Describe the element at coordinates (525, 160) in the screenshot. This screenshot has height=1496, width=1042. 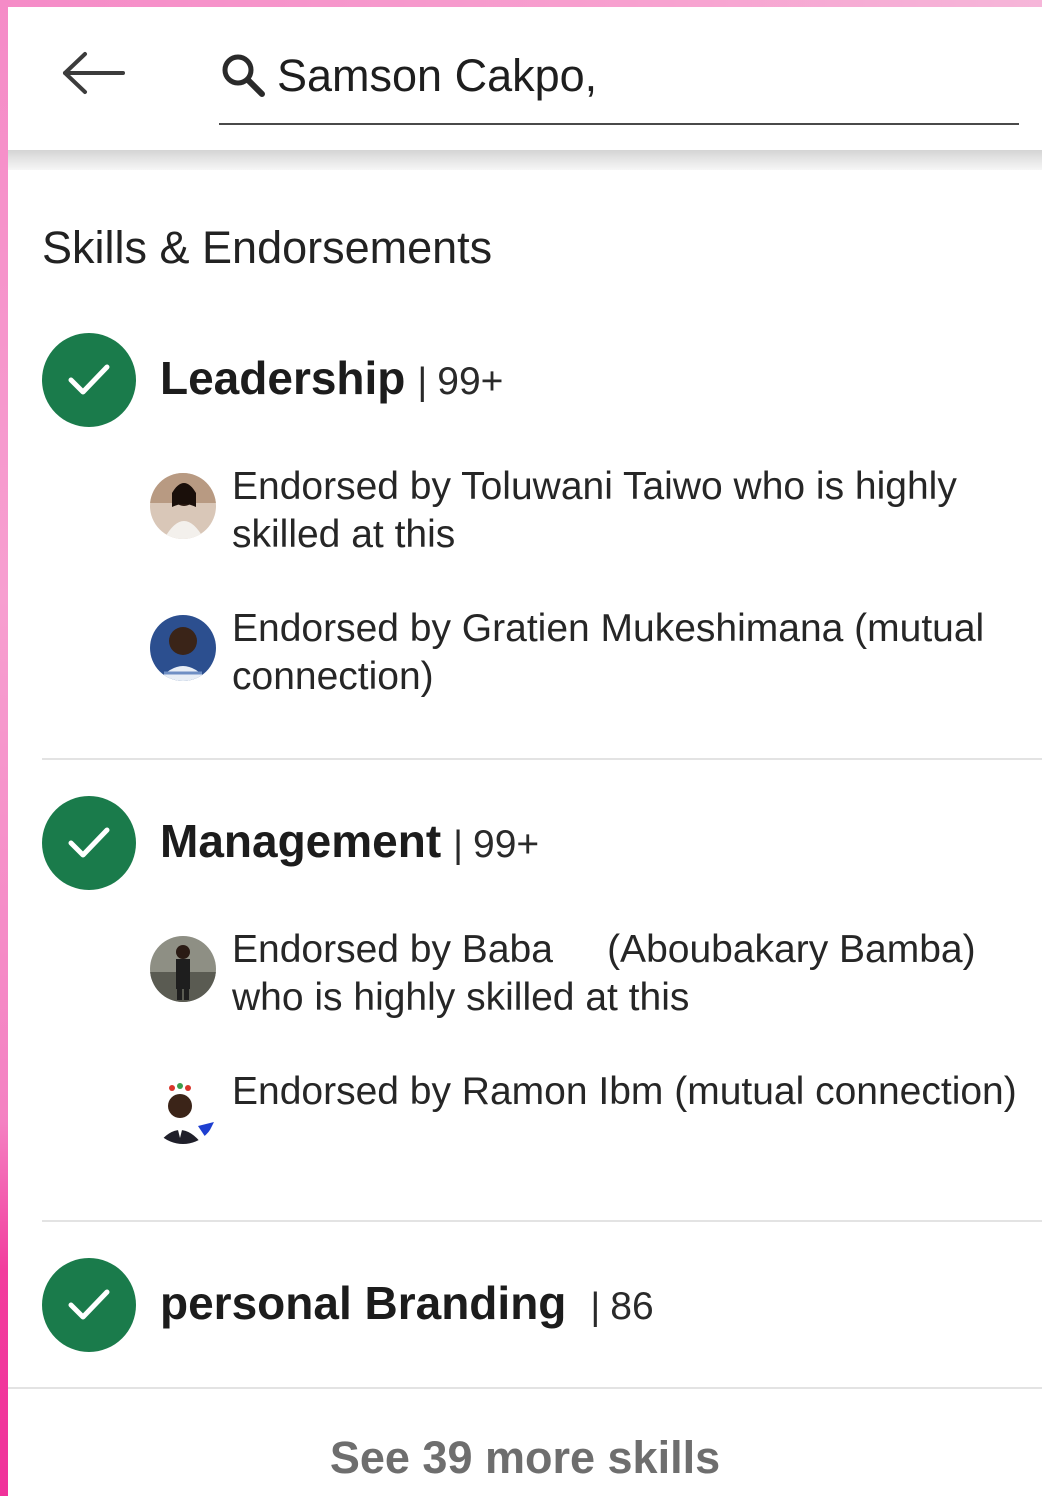
I see `header-shadow` at that location.